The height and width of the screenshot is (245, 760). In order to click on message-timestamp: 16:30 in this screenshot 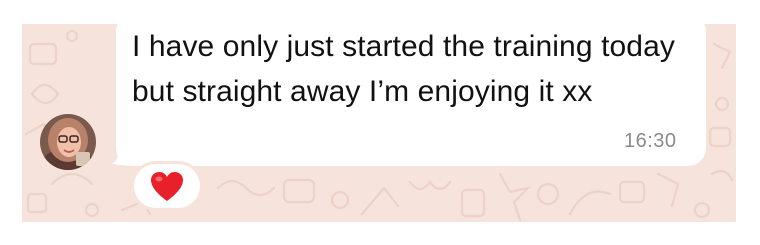, I will do `click(650, 141)`.